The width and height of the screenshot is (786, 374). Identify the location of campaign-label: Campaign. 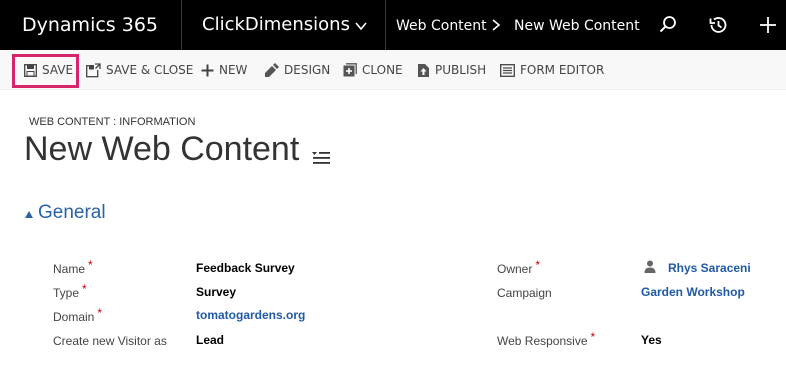
(524, 293).